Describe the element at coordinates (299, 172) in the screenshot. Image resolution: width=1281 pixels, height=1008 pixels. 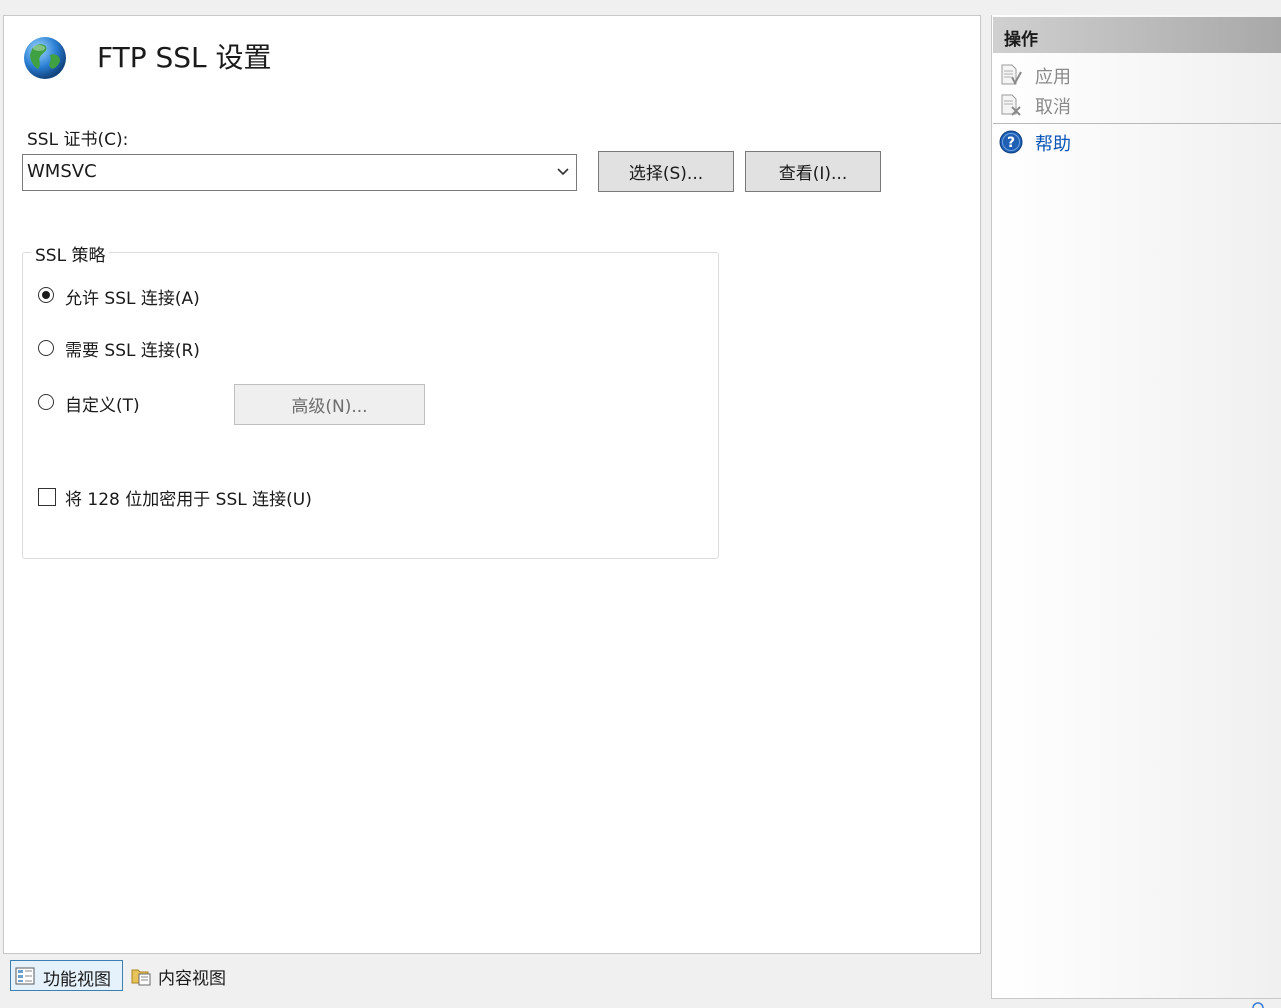
I see `ssl-cert-dropdown: WMSVC` at that location.